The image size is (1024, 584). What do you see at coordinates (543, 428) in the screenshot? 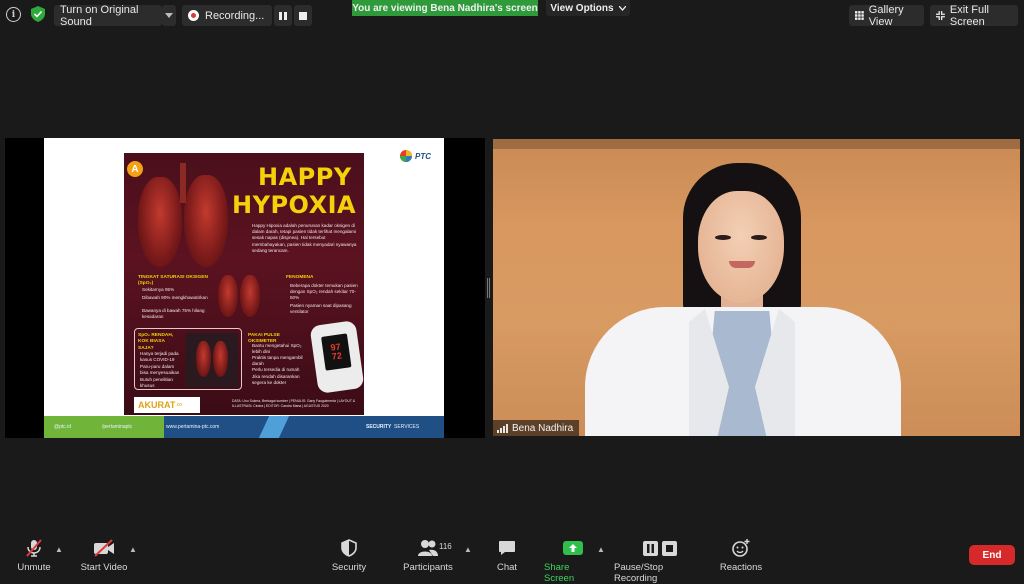
I see `participant-name: Bena Nadhira` at bounding box center [543, 428].